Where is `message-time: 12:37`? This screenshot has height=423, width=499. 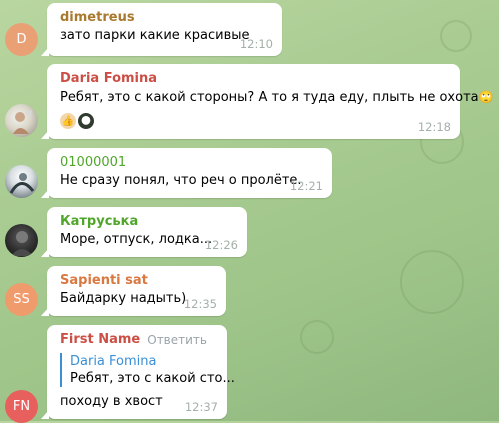
message-time: 12:37 is located at coordinates (201, 407).